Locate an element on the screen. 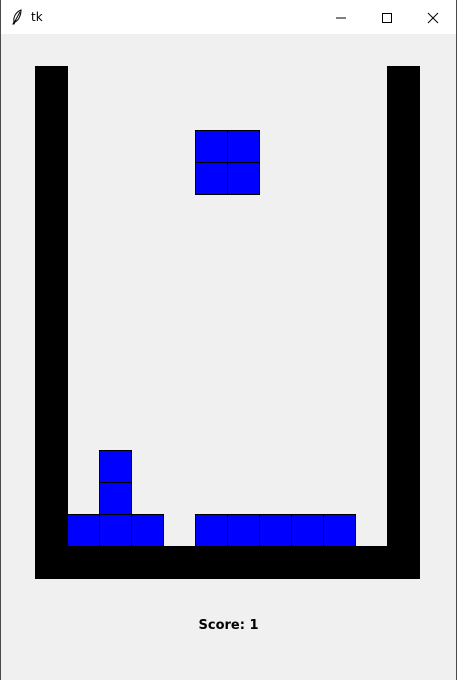 This screenshot has height=680, width=457. left-wall is located at coordinates (51, 322).